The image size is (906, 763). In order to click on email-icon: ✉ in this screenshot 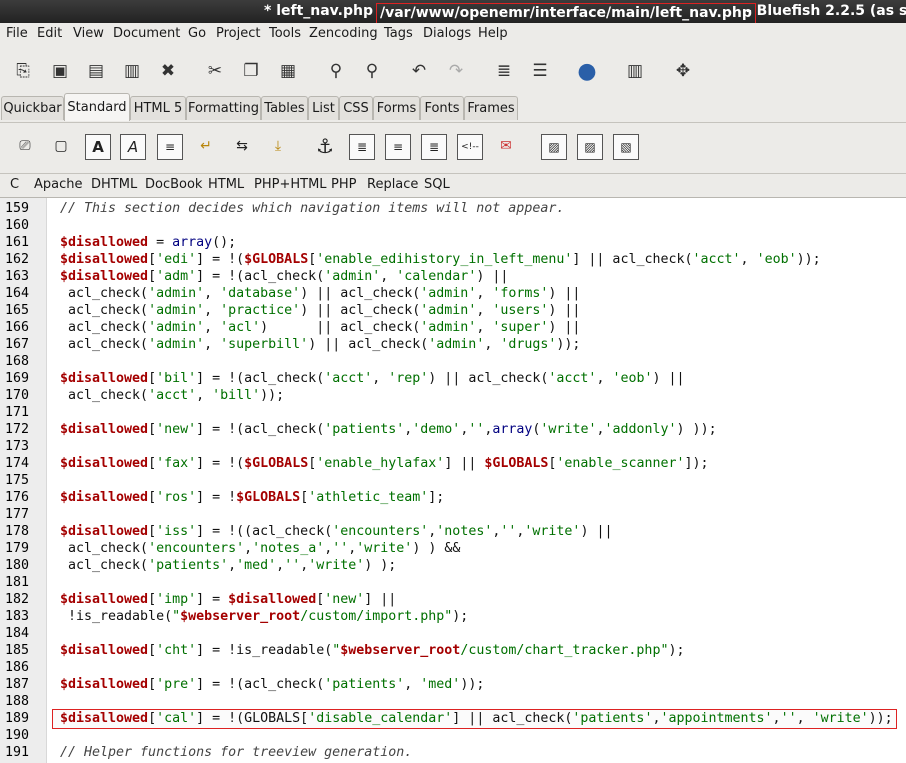, I will do `click(506, 146)`.